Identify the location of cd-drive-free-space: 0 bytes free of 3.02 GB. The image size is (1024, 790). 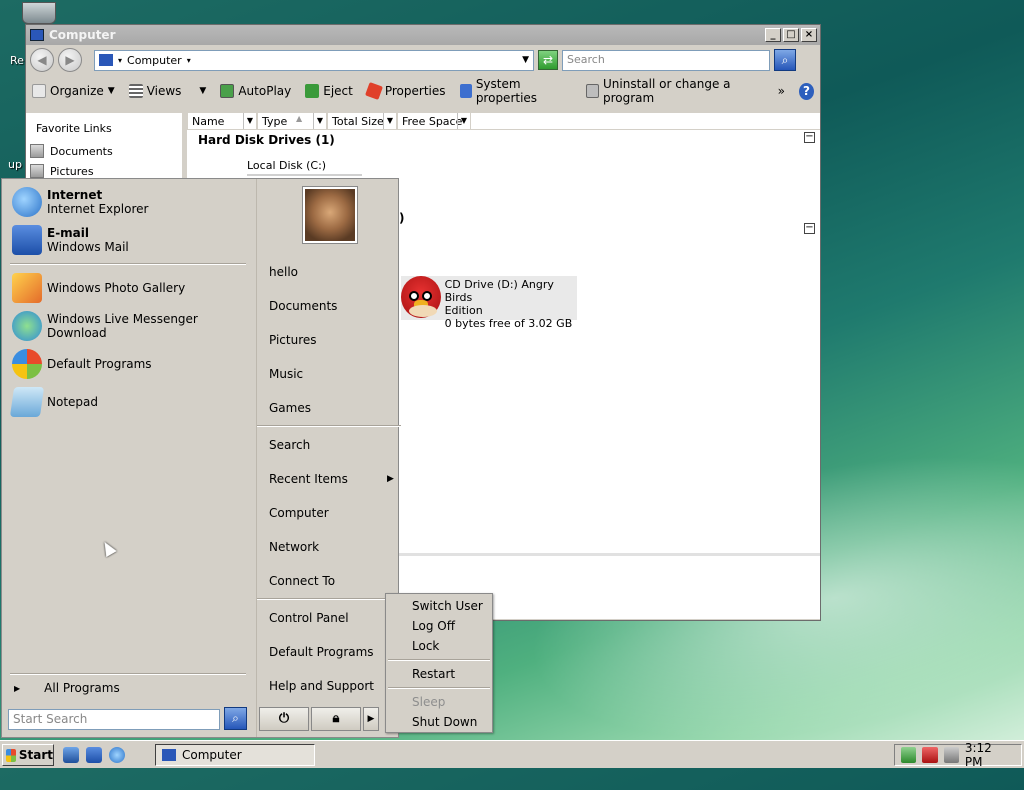
(508, 323).